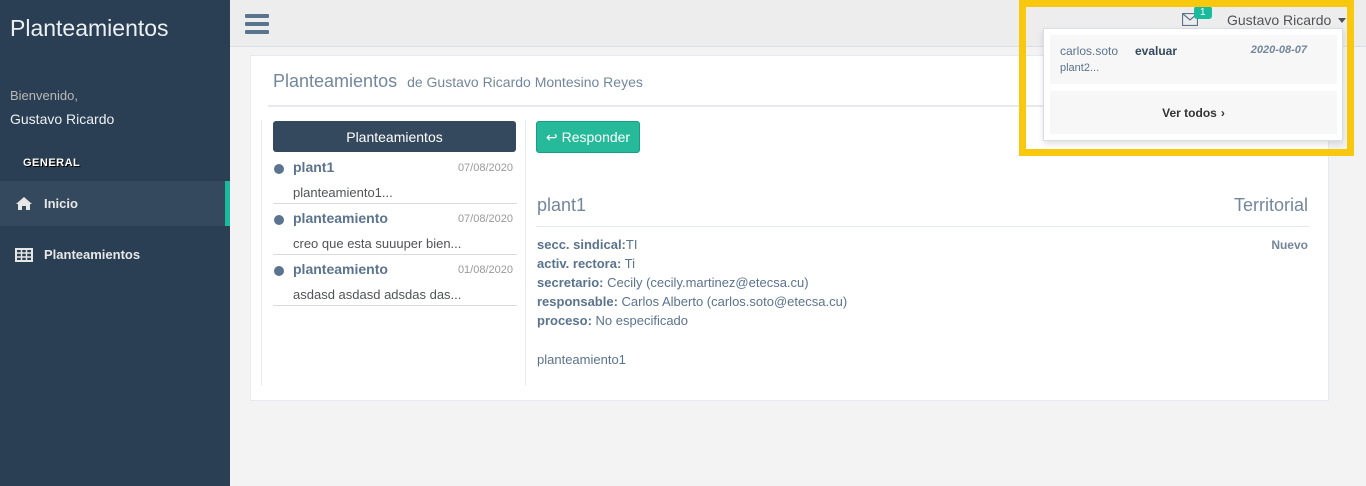 This screenshot has height=486, width=1366. What do you see at coordinates (1270, 205) in the screenshot?
I see `detail-category: Territorial` at bounding box center [1270, 205].